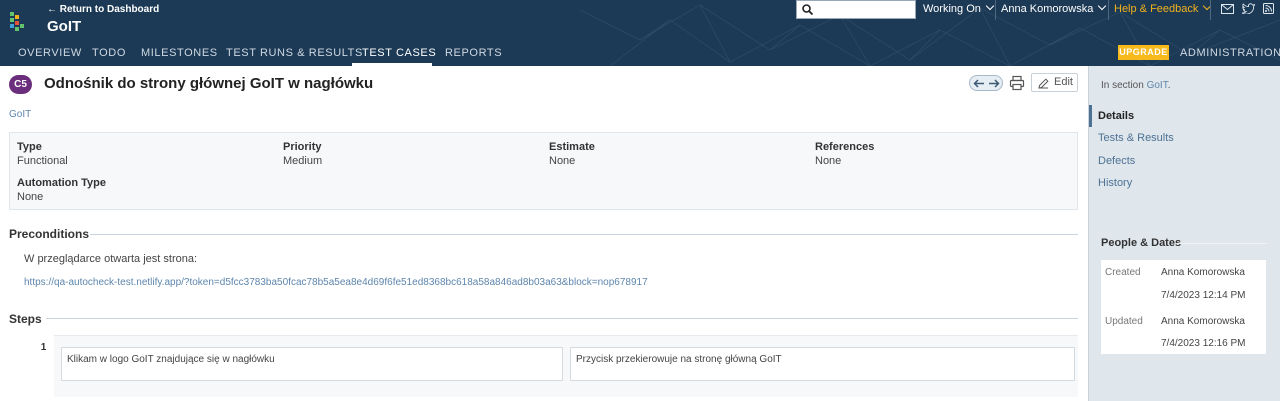 Image resolution: width=1280 pixels, height=401 pixels. Describe the element at coordinates (952, 9) in the screenshot. I see `working-on-label: Working On` at that location.